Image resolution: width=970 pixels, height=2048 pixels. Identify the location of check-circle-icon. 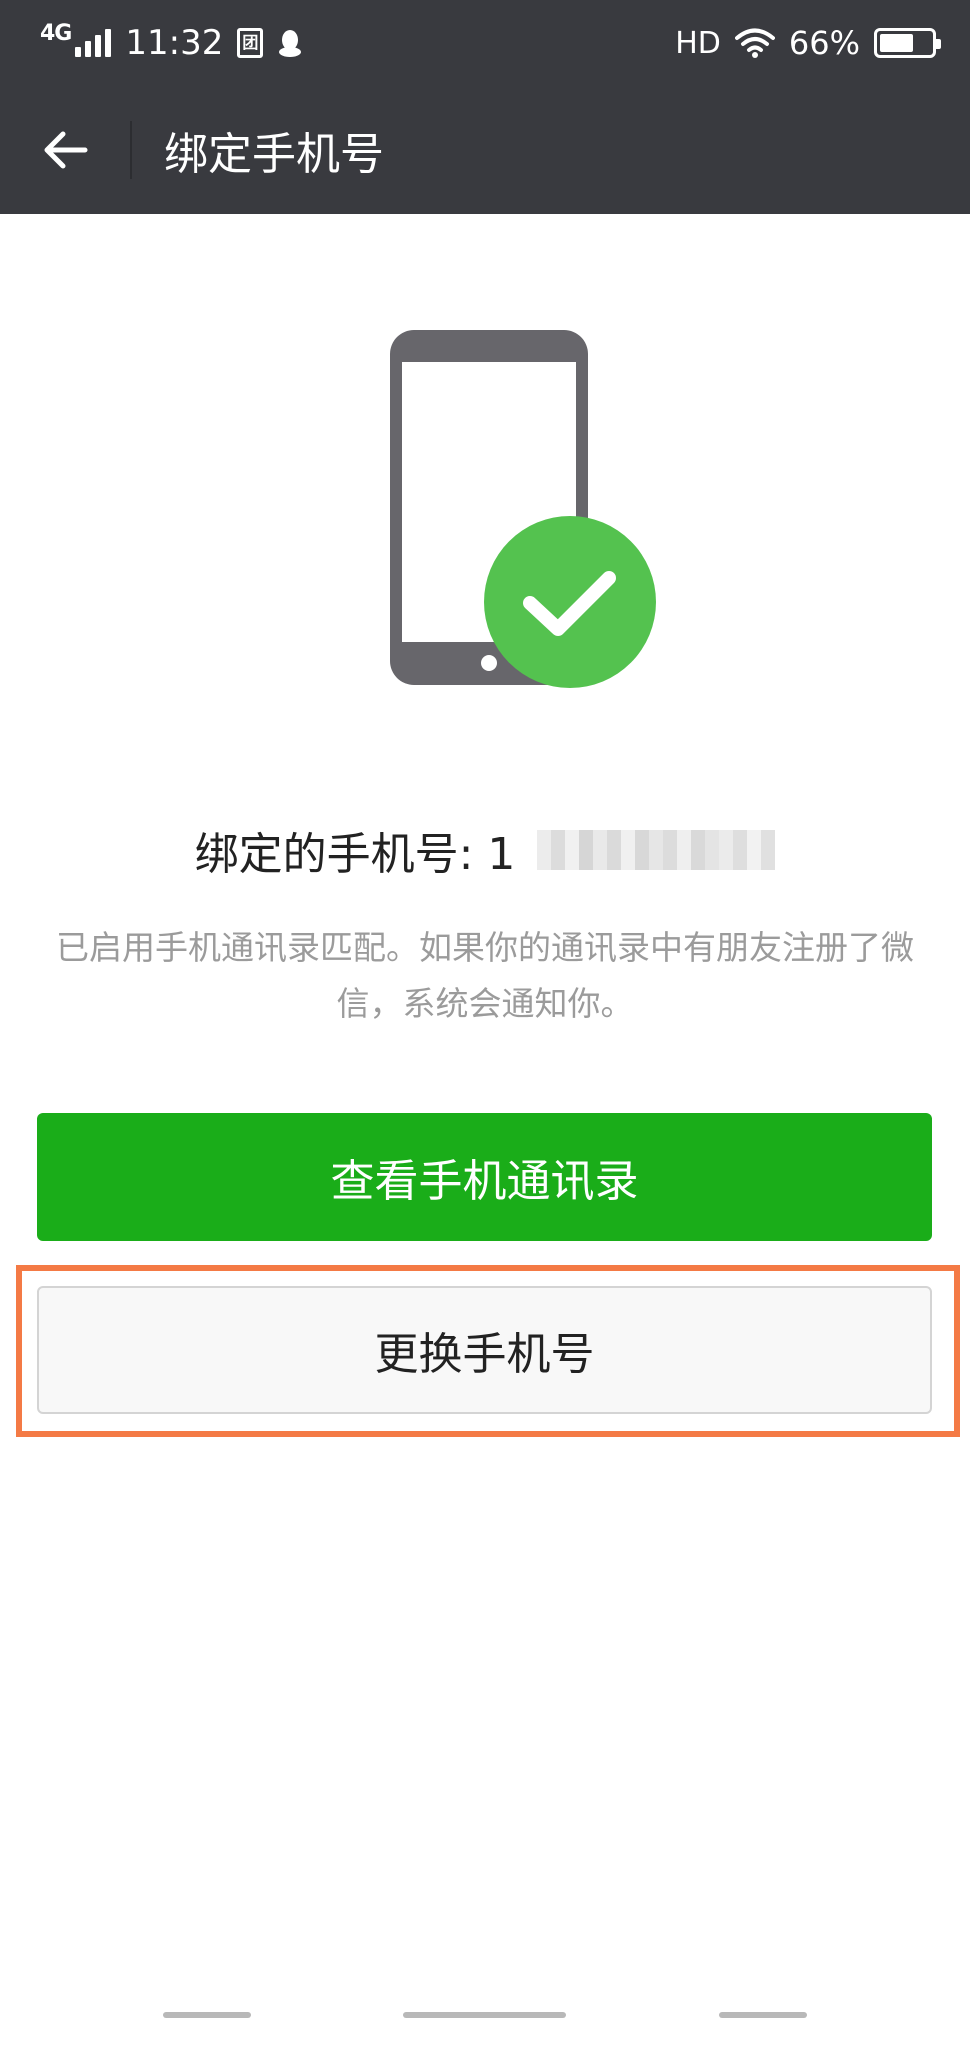
(570, 602).